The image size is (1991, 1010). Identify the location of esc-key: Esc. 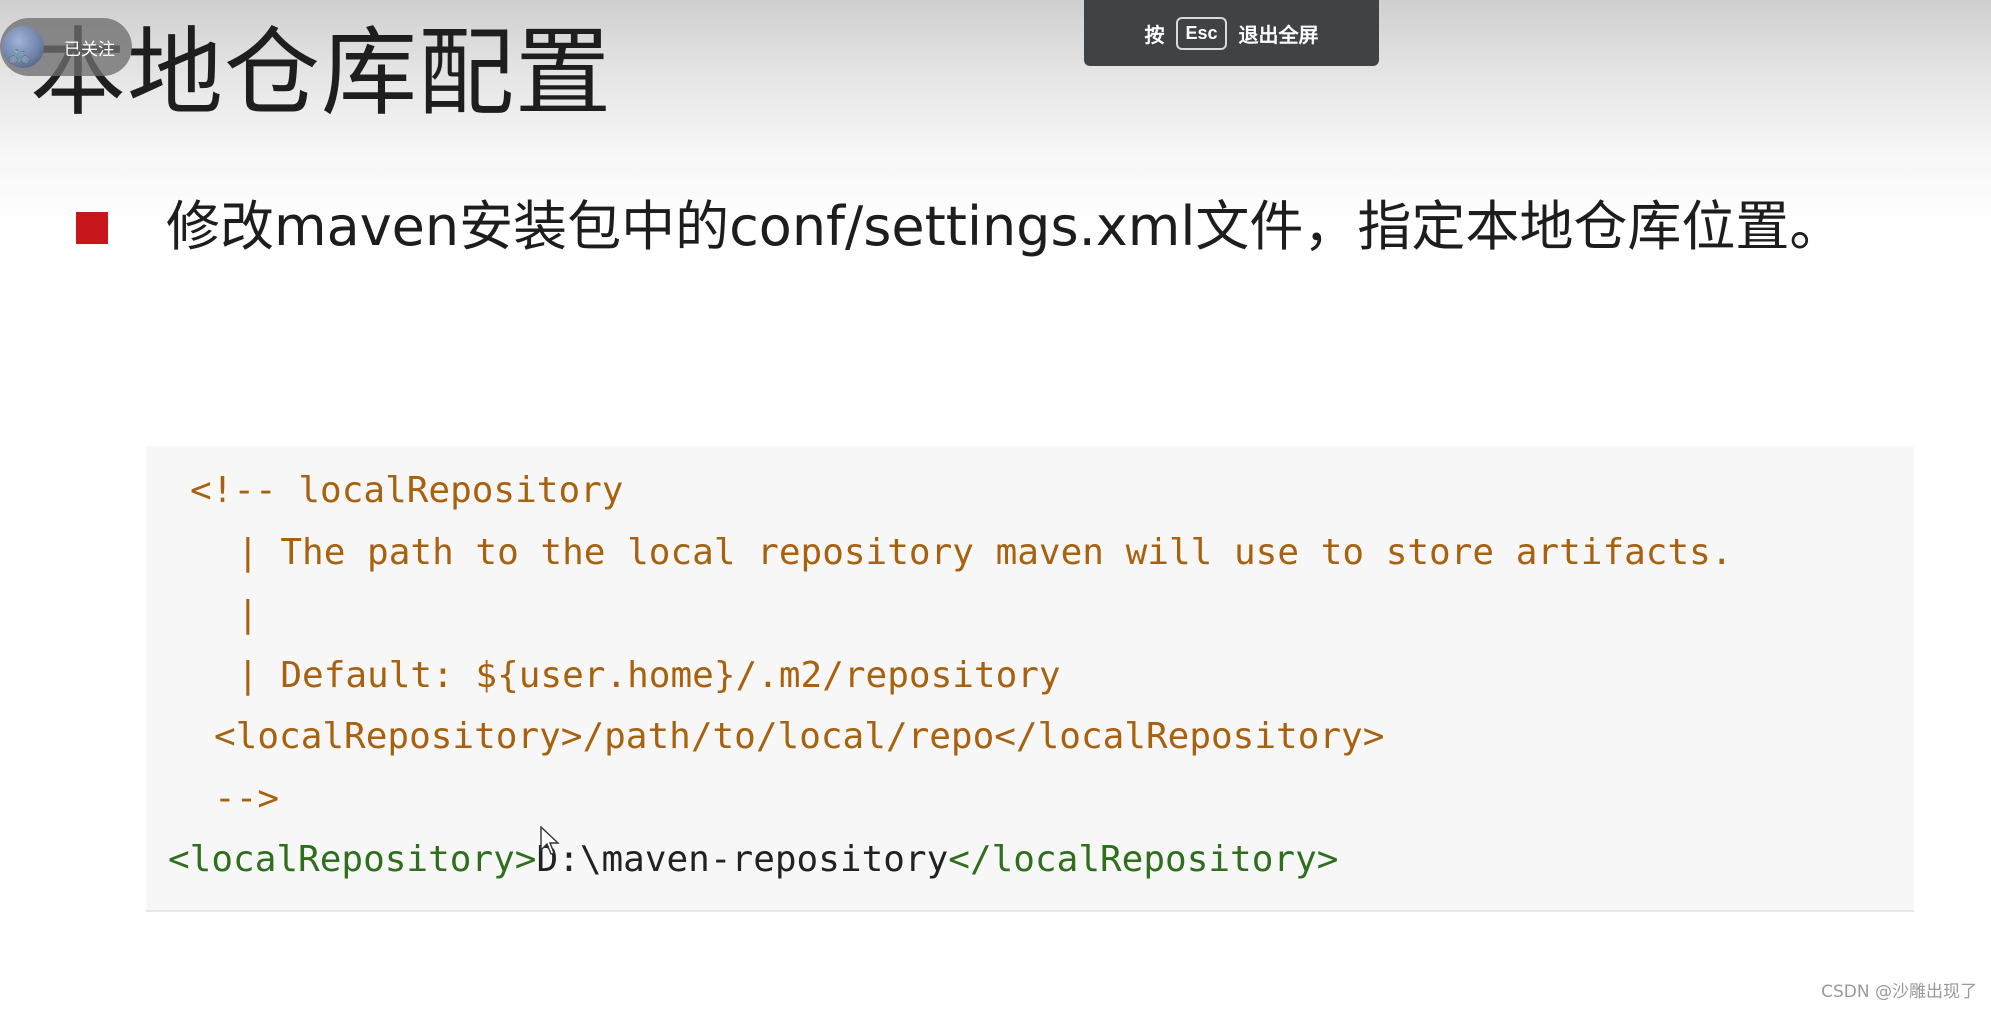
(1201, 33).